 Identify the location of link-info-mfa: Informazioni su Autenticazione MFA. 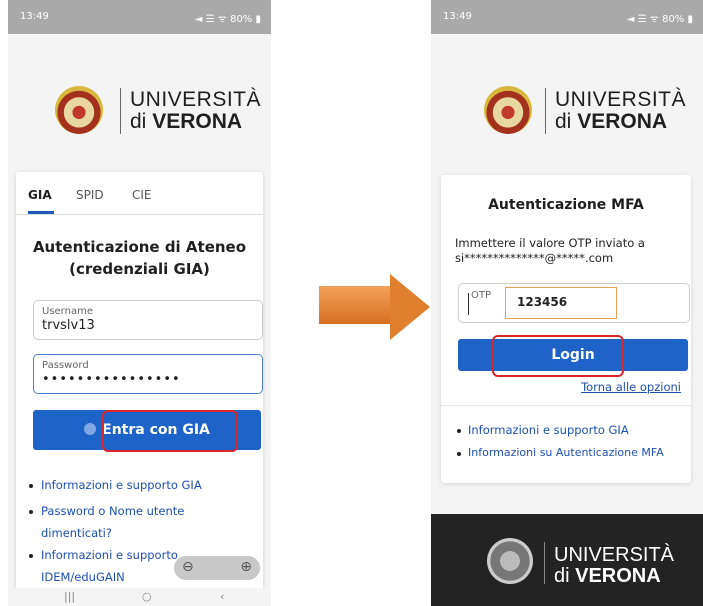
(566, 452).